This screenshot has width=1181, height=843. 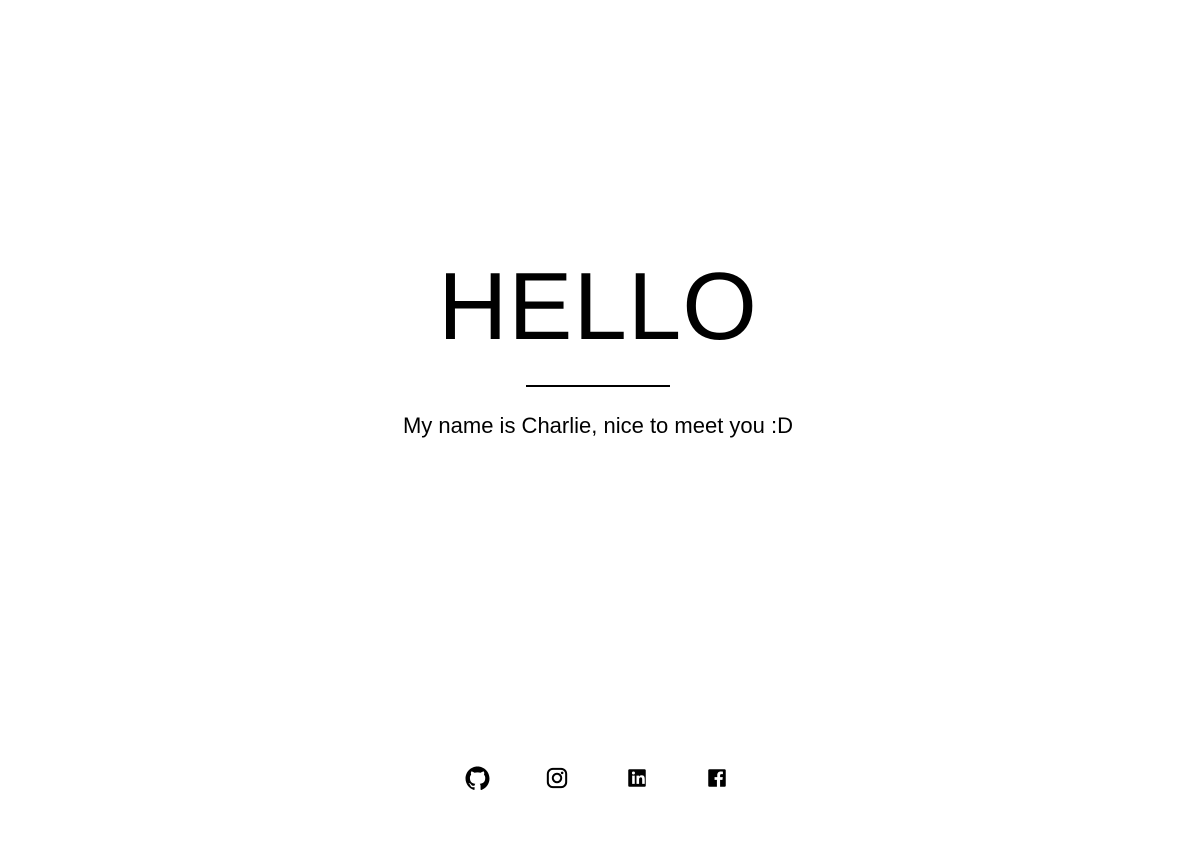 I want to click on instagram-link, so click(x=557, y=778).